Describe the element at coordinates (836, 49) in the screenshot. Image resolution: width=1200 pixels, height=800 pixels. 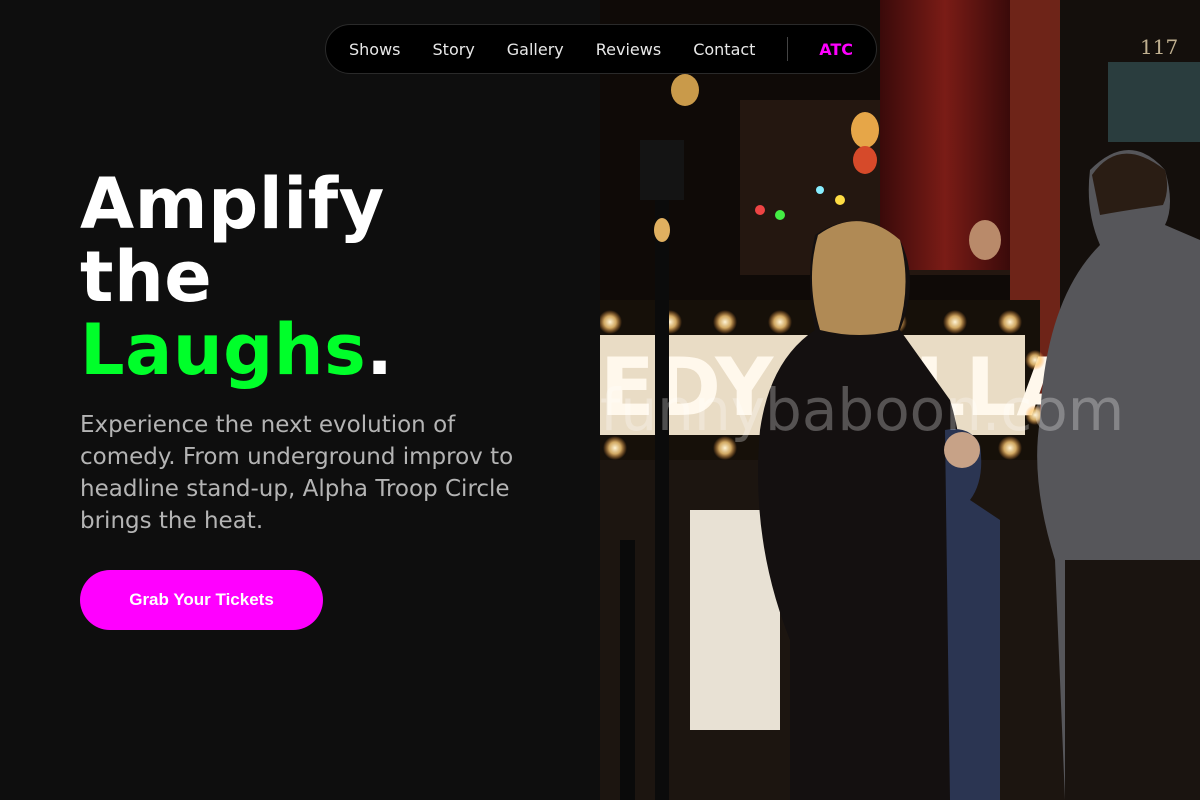
I see `brand-logo: ATC` at that location.